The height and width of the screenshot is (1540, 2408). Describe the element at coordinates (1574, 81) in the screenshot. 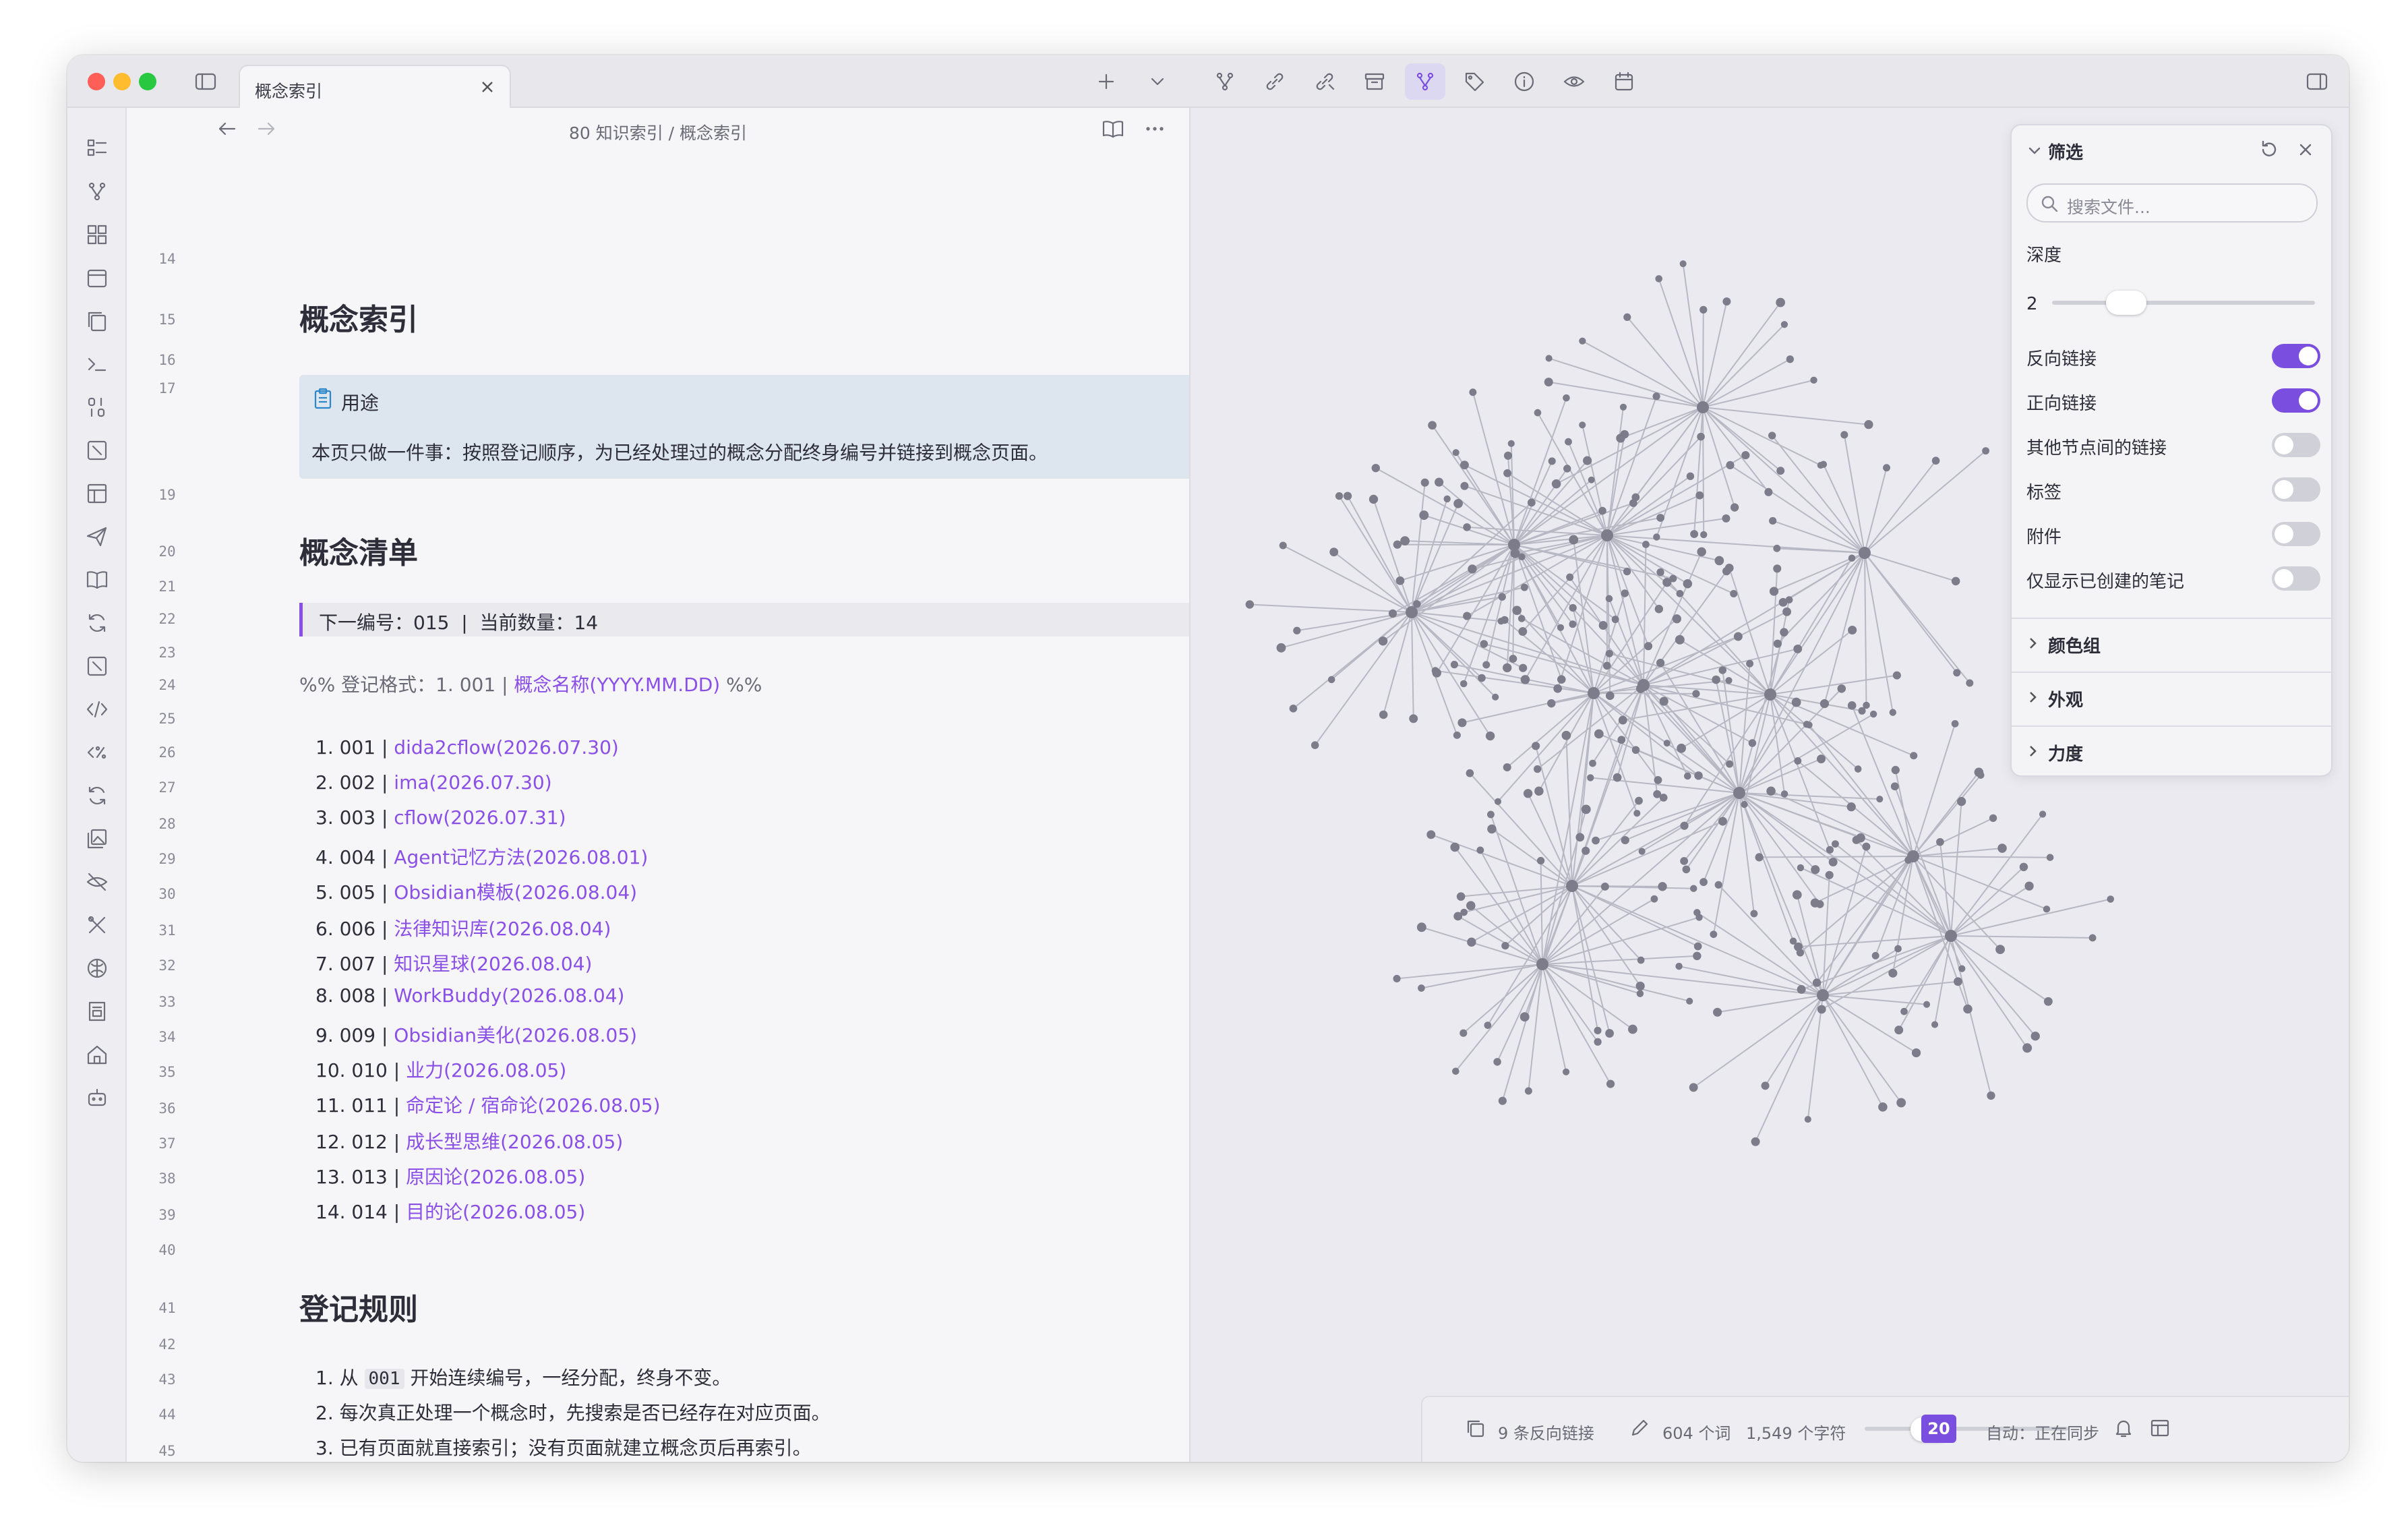

I see `eye-icon` at that location.